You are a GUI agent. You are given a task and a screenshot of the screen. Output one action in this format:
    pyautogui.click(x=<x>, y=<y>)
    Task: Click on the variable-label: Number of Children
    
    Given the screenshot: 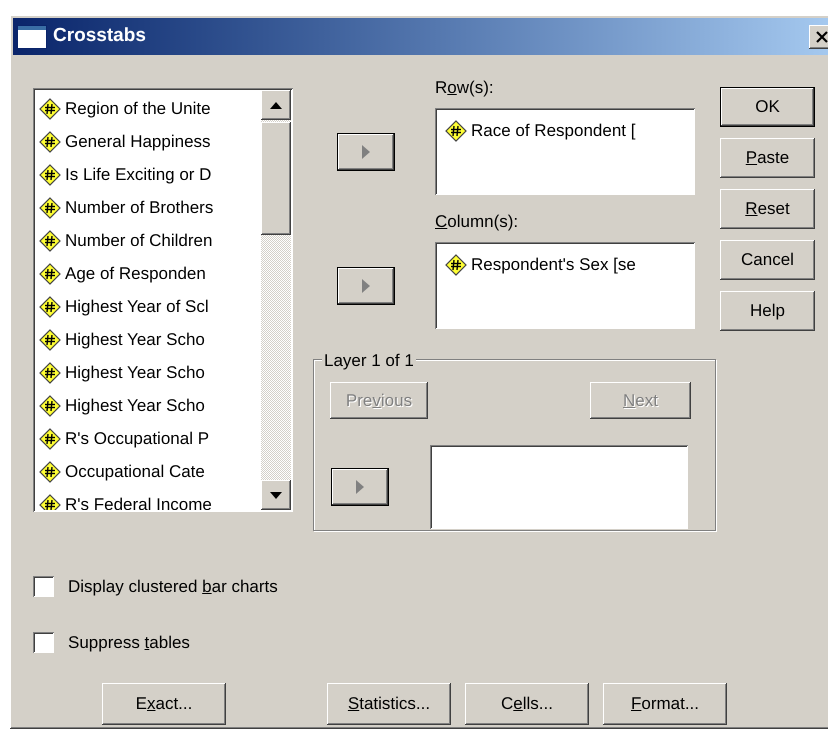 What is the action you would take?
    pyautogui.click(x=138, y=241)
    